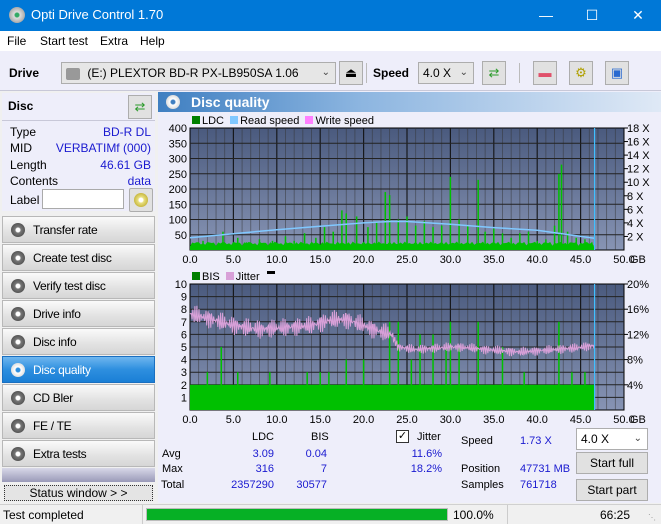 This screenshot has height=524, width=661. Describe the element at coordinates (178, 175) in the screenshot. I see `y-tick-label: 250` at that location.